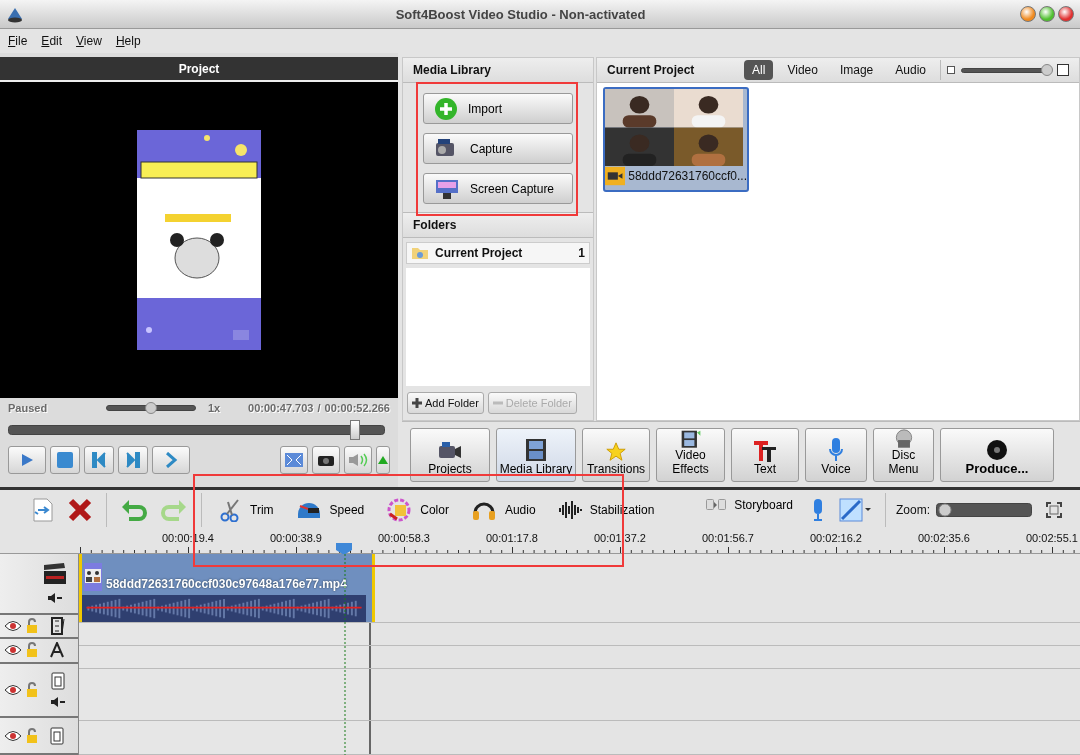 The image size is (1080, 755). What do you see at coordinates (997, 449) in the screenshot?
I see `film-reel-icon` at bounding box center [997, 449].